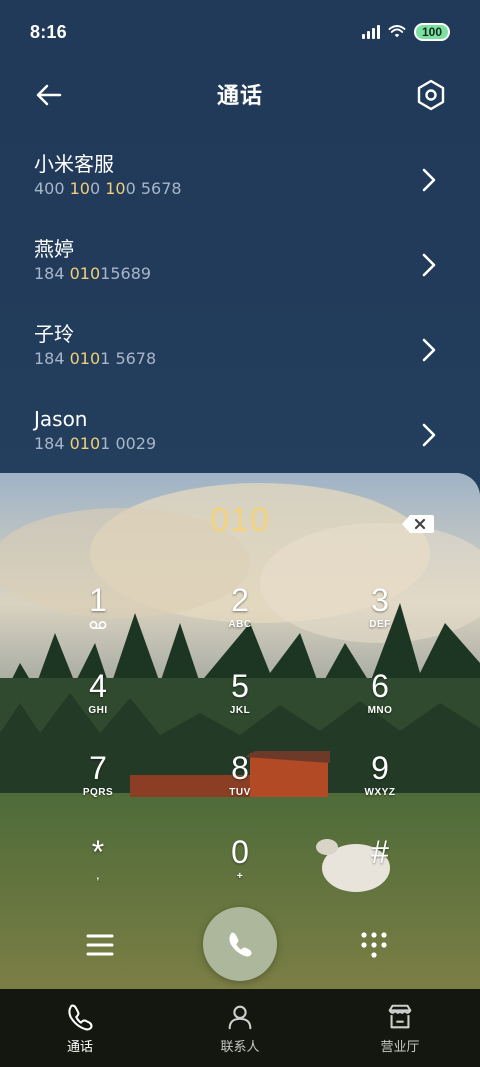 The image size is (480, 1067). I want to click on tab-calls: 通话, so click(80, 1028).